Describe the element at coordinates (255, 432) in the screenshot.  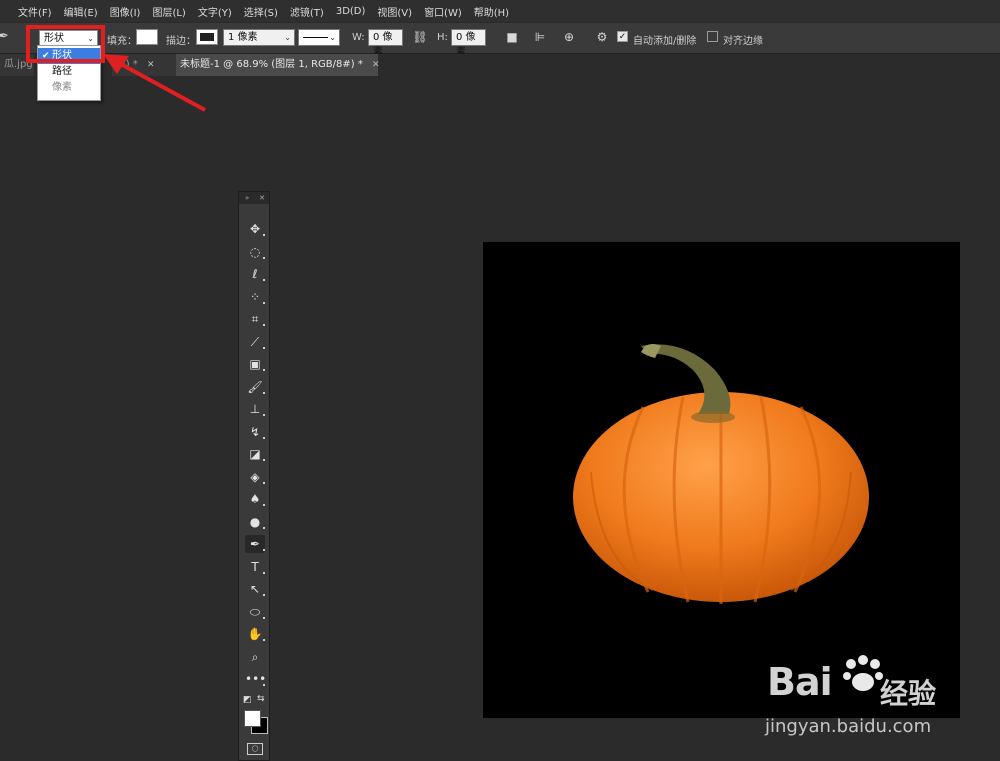
I see `history-brush-icon: ↯` at that location.